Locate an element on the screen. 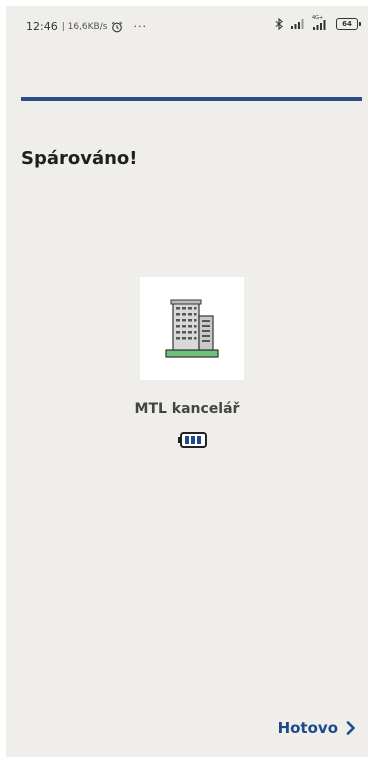 The height and width of the screenshot is (763, 374). device-name: MTL kancelář is located at coordinates (187, 409).